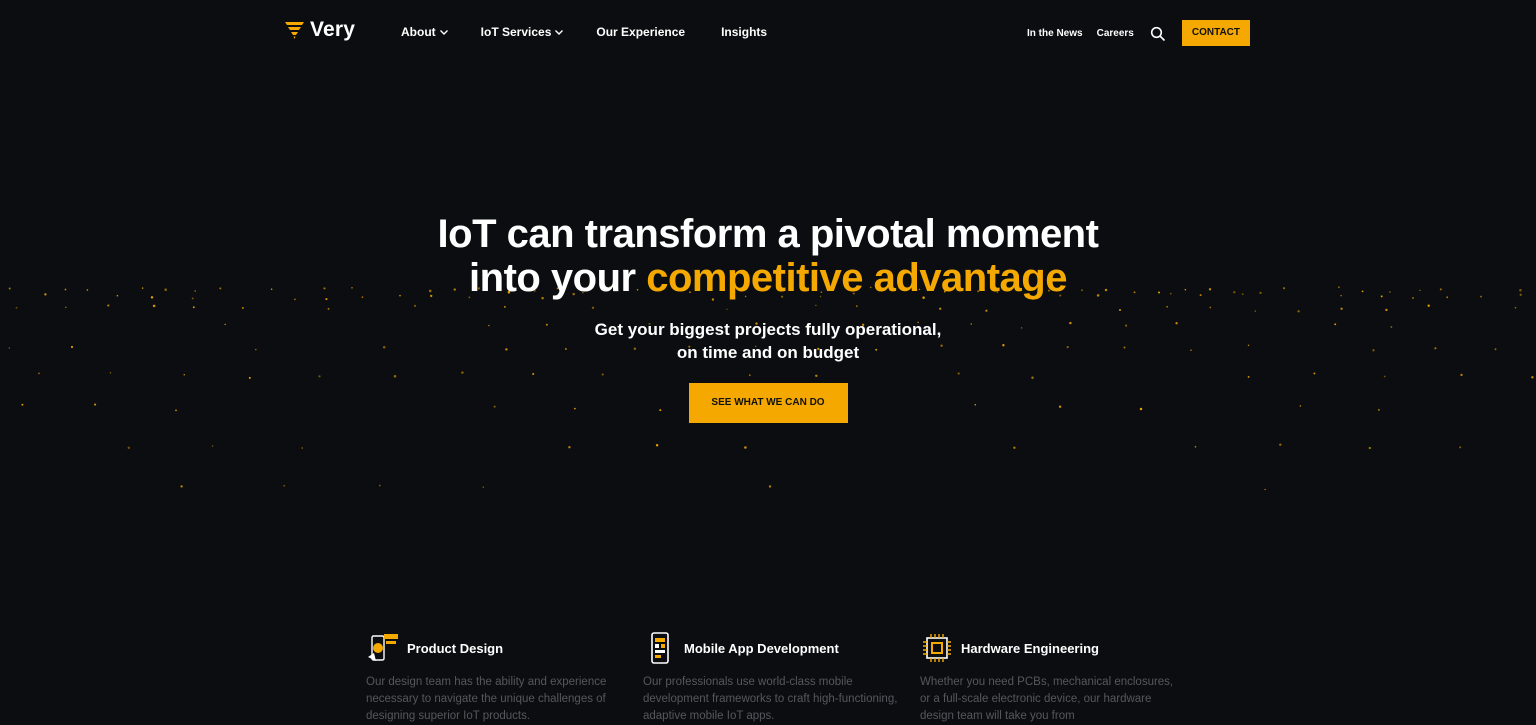  What do you see at coordinates (1216, 33) in the screenshot?
I see `contact-button: CONTACT` at bounding box center [1216, 33].